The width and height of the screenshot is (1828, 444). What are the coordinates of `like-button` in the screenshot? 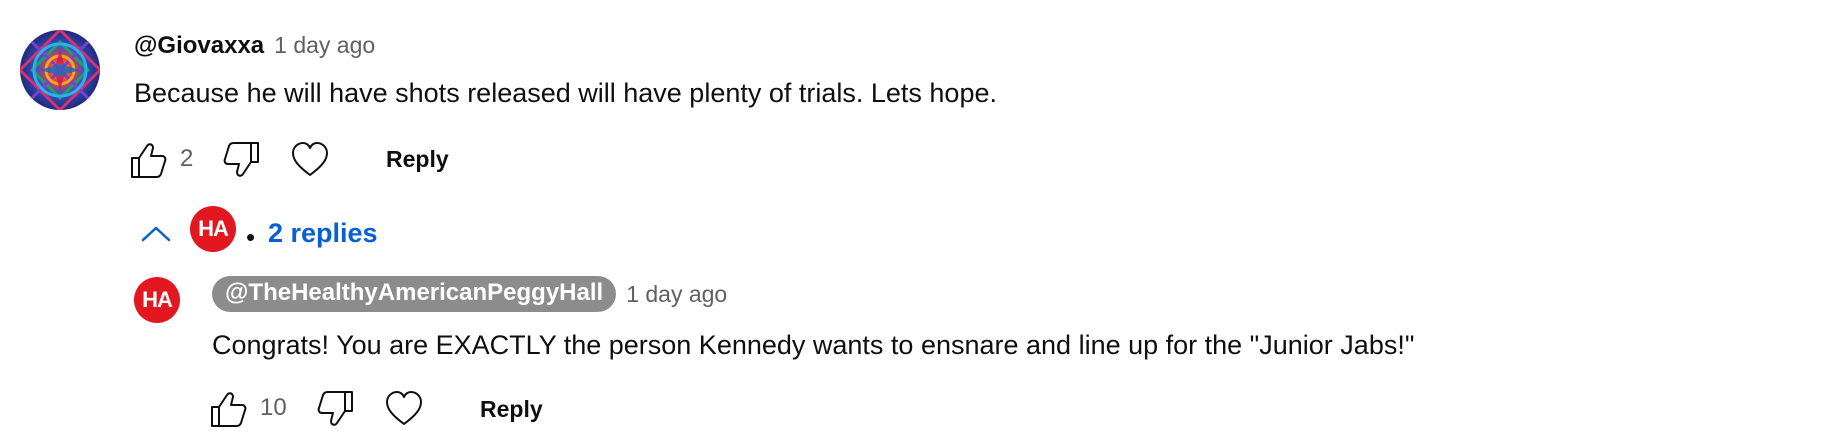 It's located at (148, 160).